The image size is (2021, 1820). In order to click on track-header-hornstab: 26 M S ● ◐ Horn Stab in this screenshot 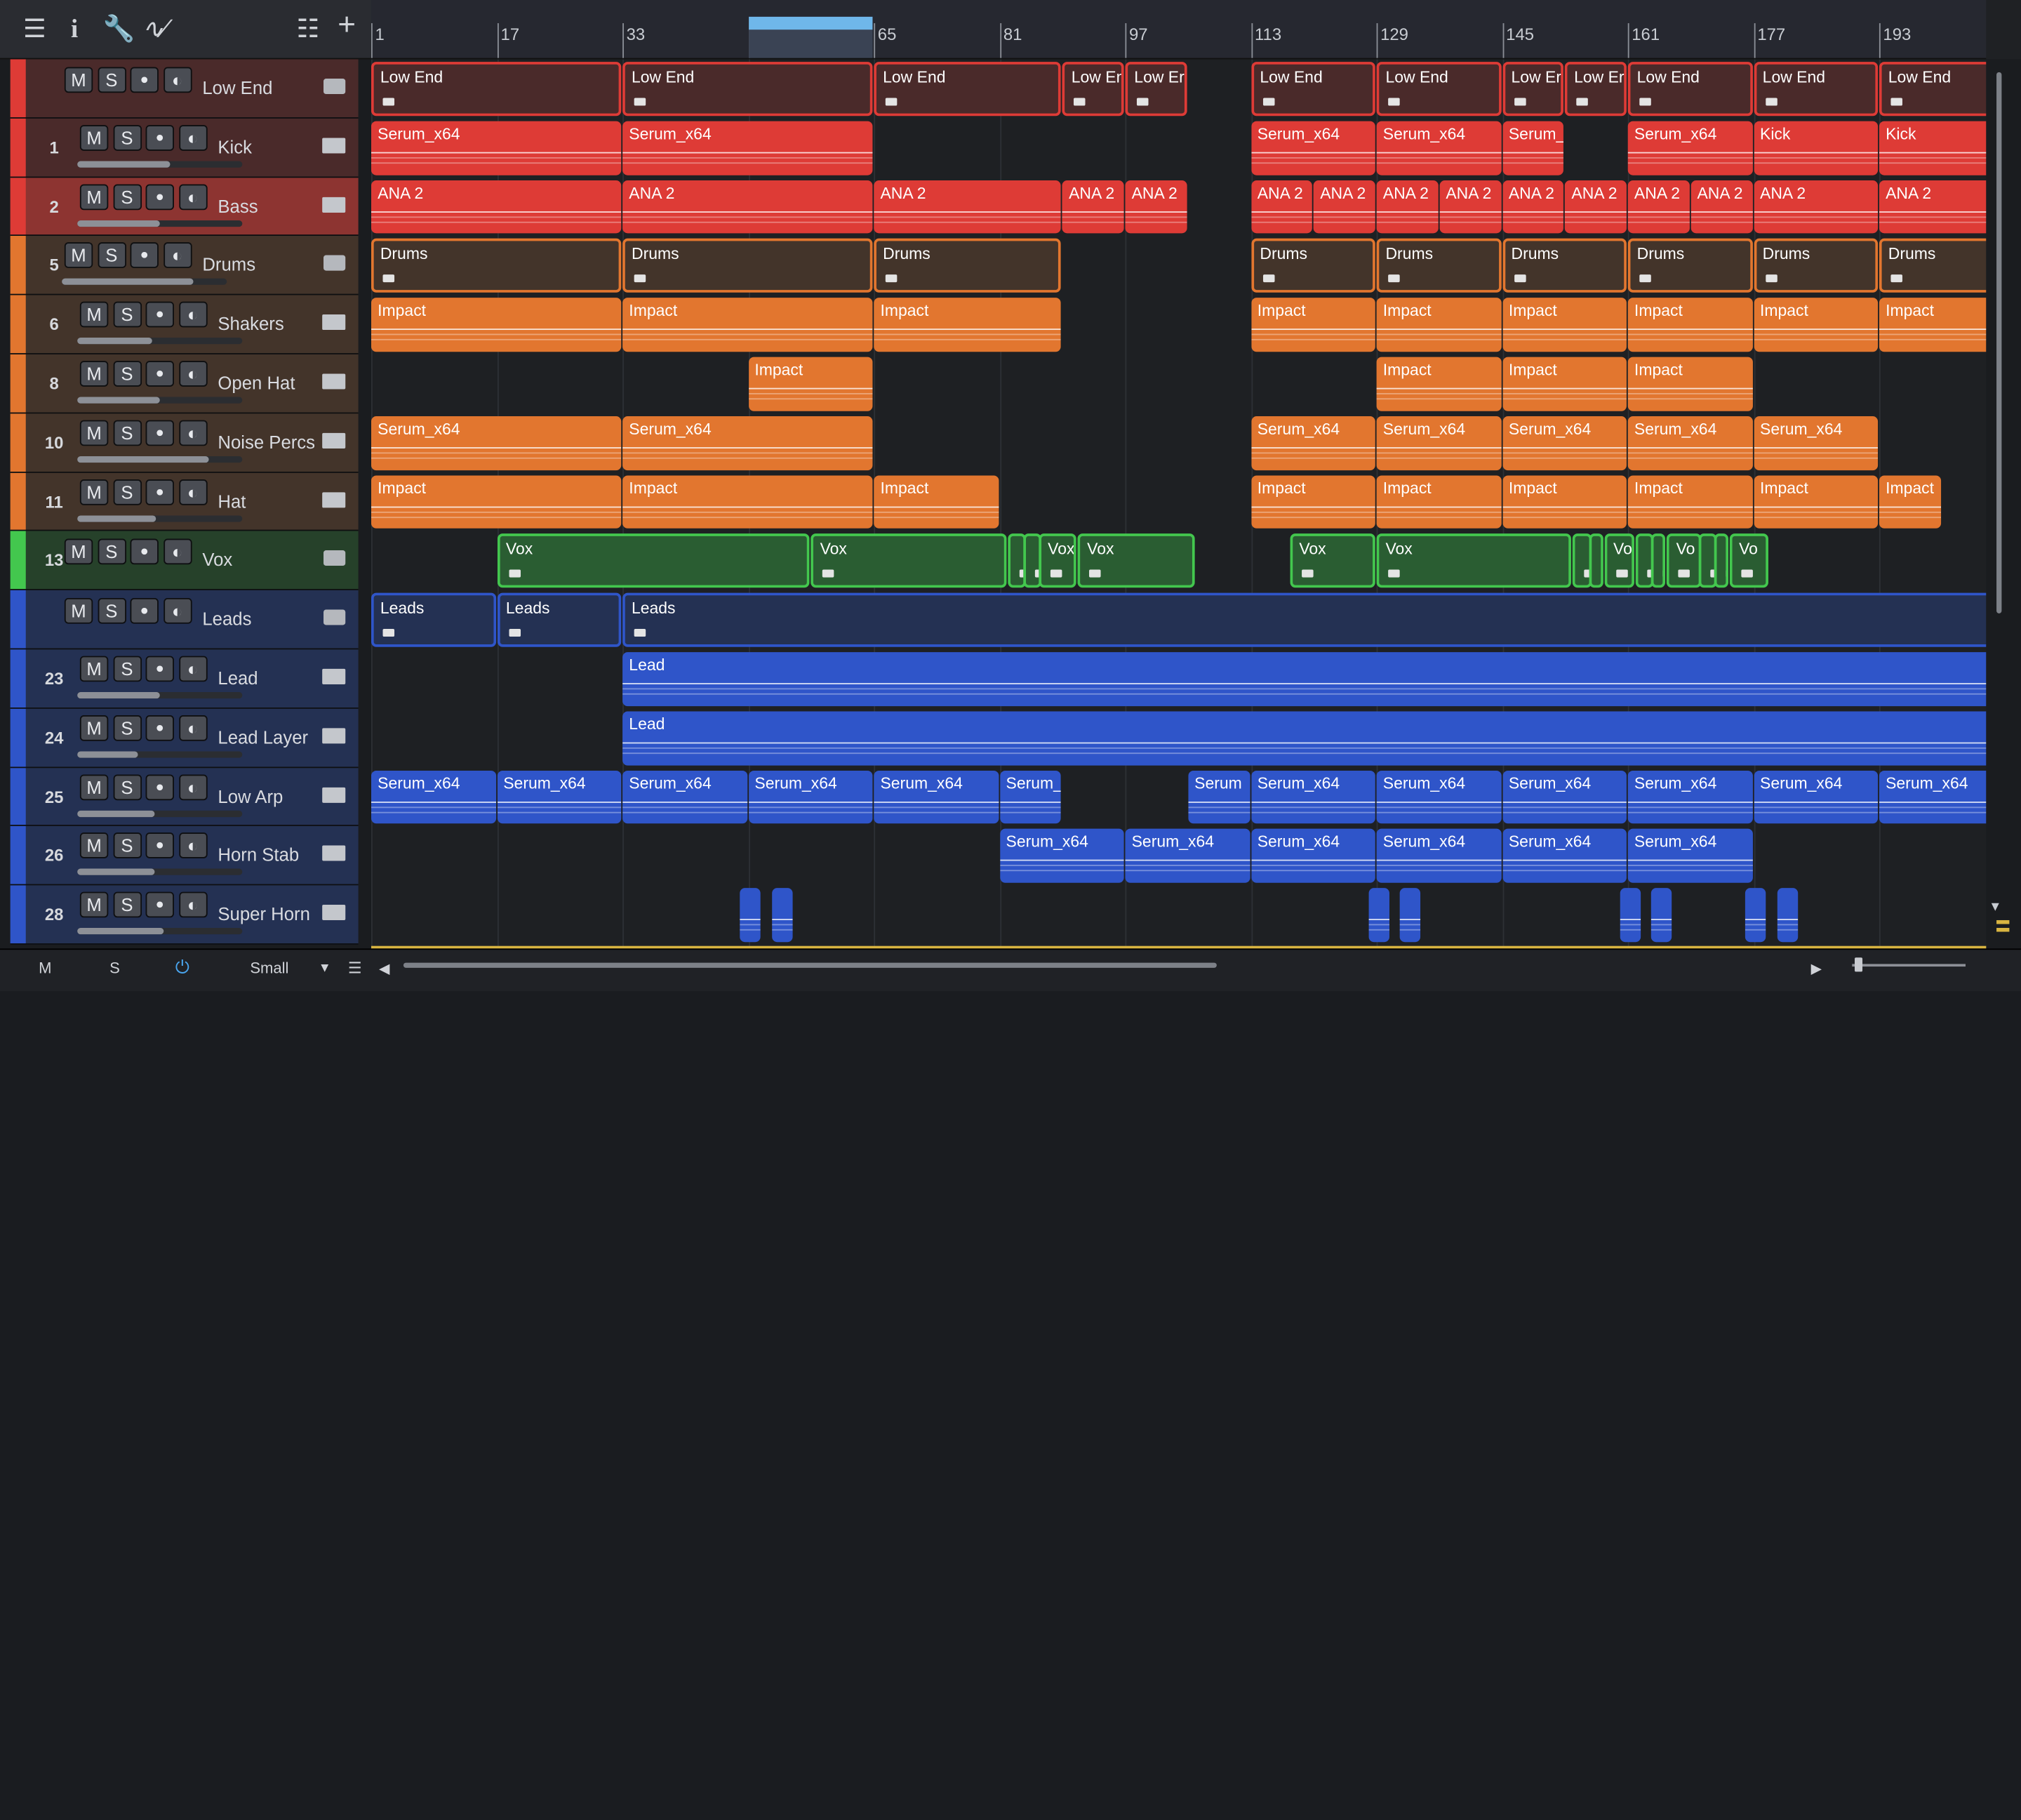, I will do `click(185, 856)`.